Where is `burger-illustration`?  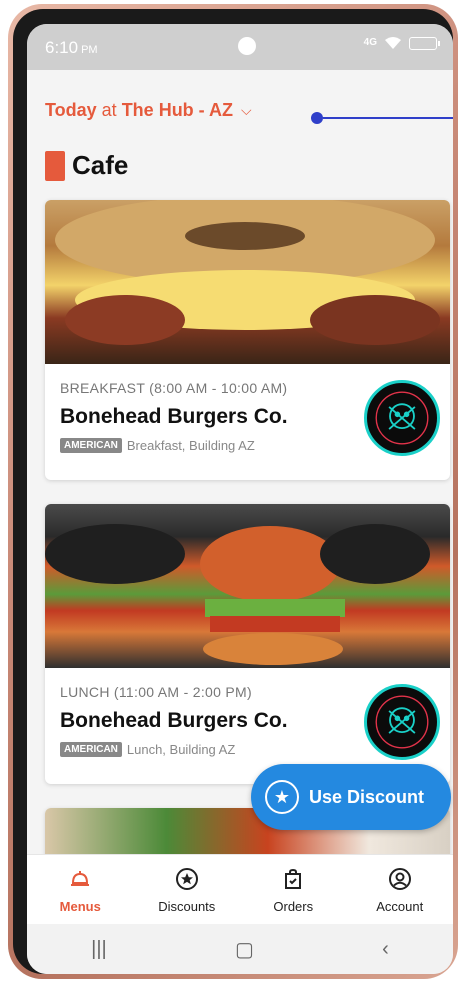
burger-illustration is located at coordinates (237, 594).